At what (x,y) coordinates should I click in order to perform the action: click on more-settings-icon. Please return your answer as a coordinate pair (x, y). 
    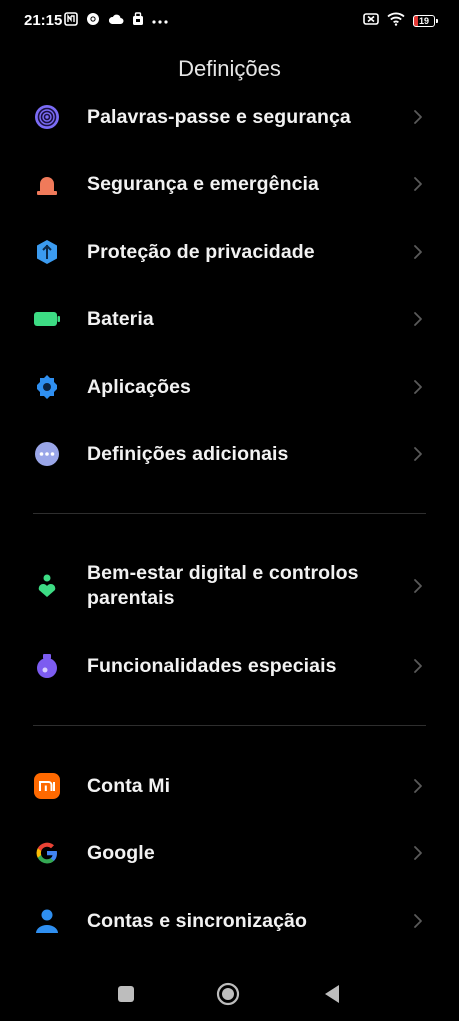
    Looking at the image, I should click on (47, 454).